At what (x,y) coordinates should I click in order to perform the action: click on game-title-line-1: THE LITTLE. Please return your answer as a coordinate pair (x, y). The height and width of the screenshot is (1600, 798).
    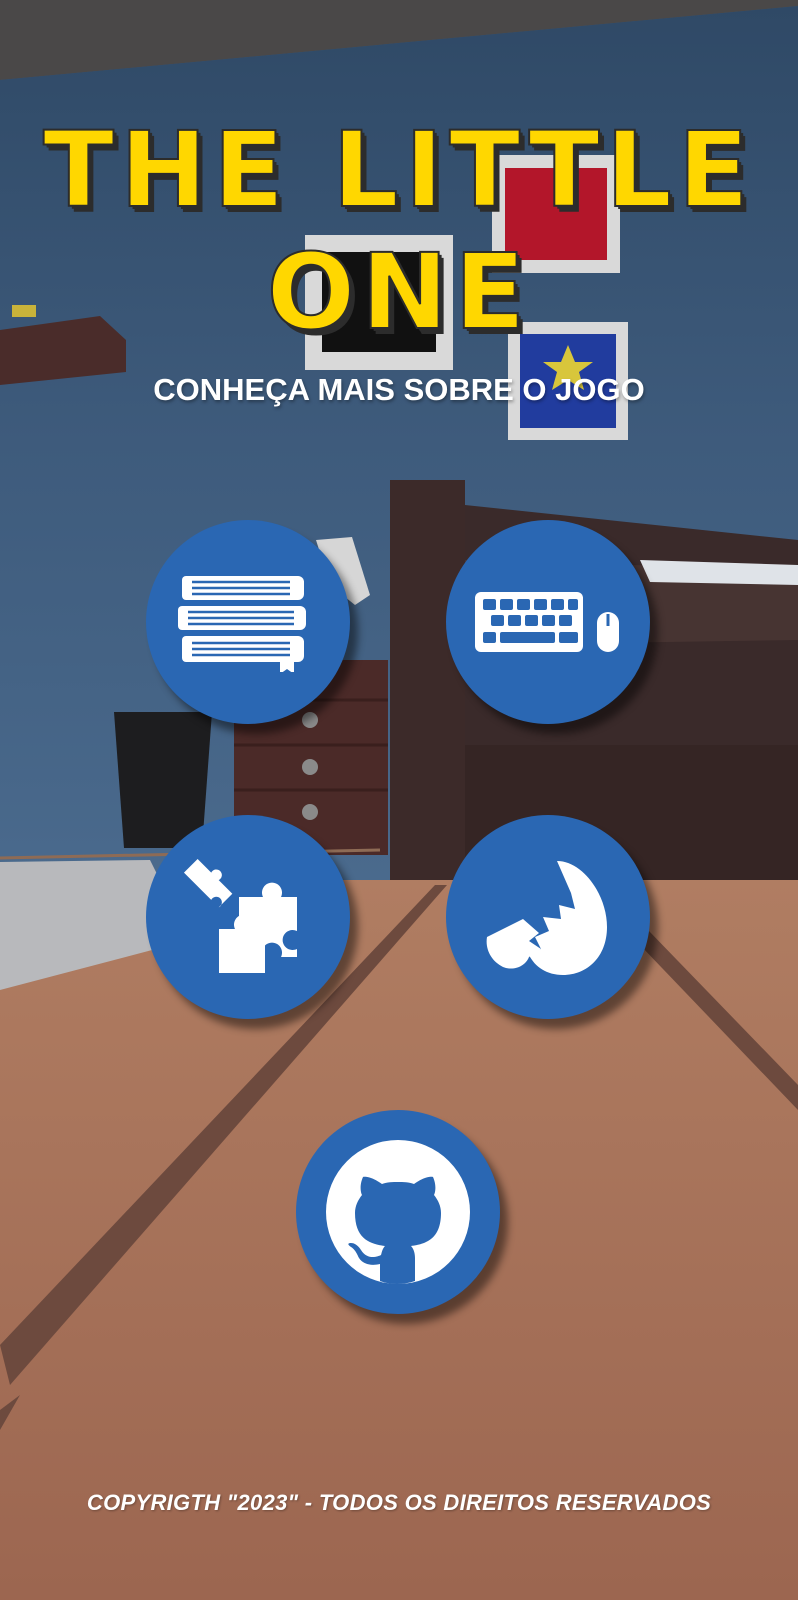
    Looking at the image, I should click on (398, 170).